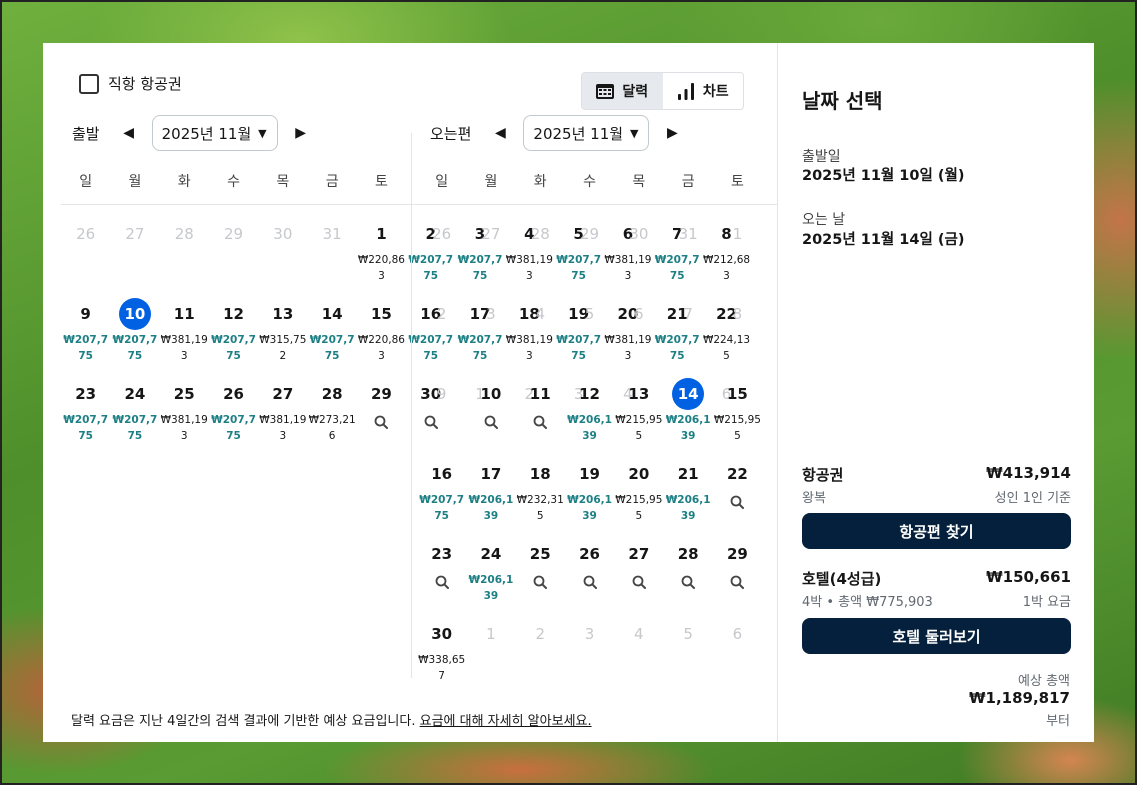 The image size is (1137, 785). What do you see at coordinates (282, 405) in the screenshot?
I see `day-cell: 27 ₩381,193` at bounding box center [282, 405].